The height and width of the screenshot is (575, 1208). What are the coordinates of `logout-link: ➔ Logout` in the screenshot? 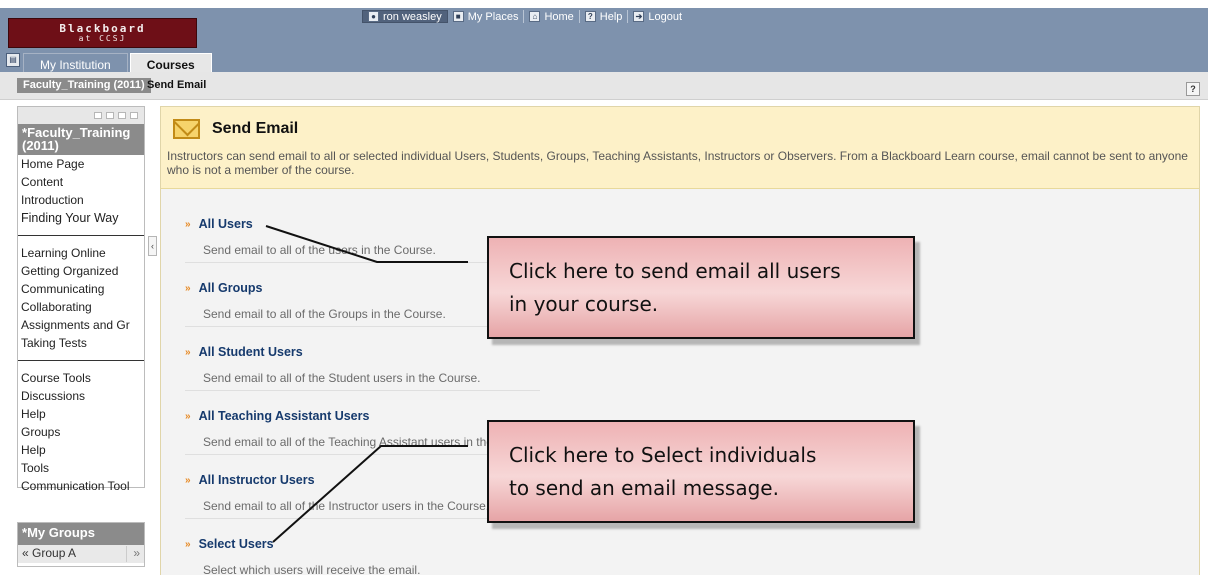 It's located at (657, 16).